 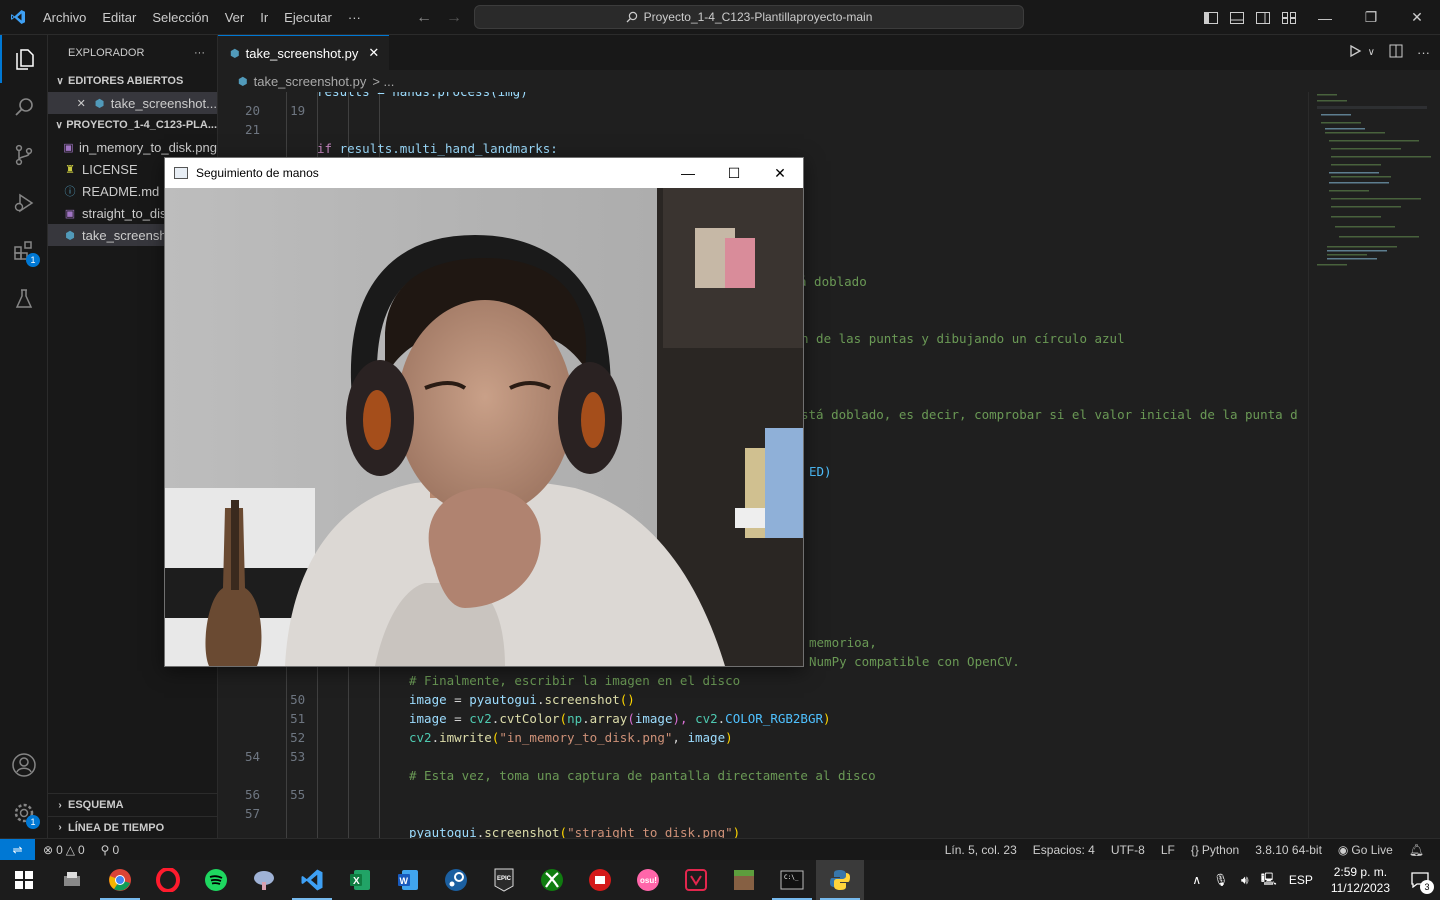 I want to click on osu-icon: osu!, so click(x=648, y=880).